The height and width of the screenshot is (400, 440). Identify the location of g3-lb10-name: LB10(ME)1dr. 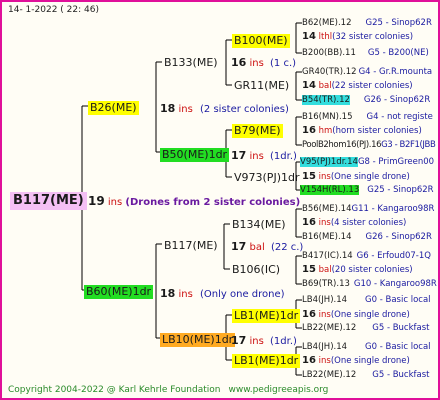
(198, 340).